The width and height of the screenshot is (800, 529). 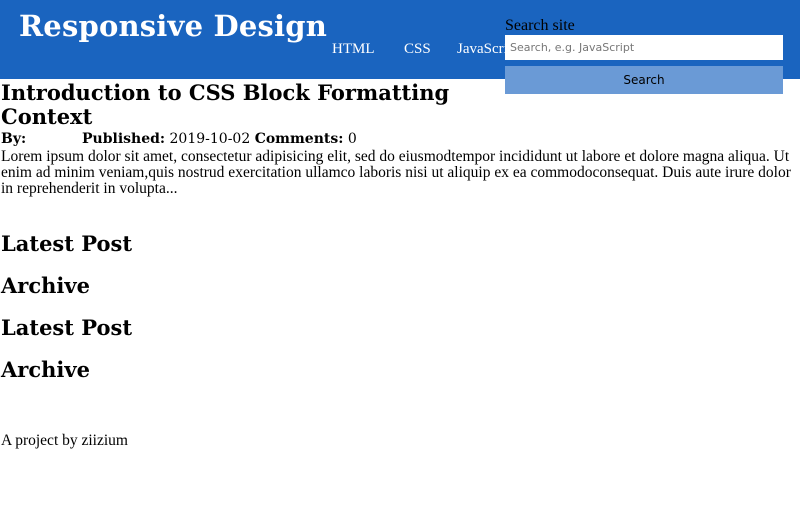 I want to click on comments-label: Comments:, so click(x=299, y=139).